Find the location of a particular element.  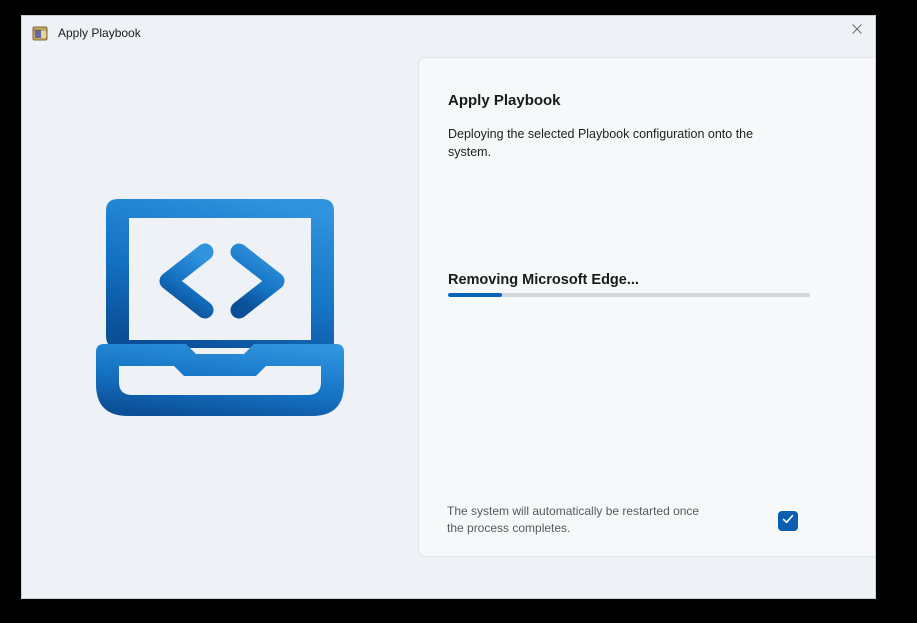

checkmark-icon is located at coordinates (788, 521).